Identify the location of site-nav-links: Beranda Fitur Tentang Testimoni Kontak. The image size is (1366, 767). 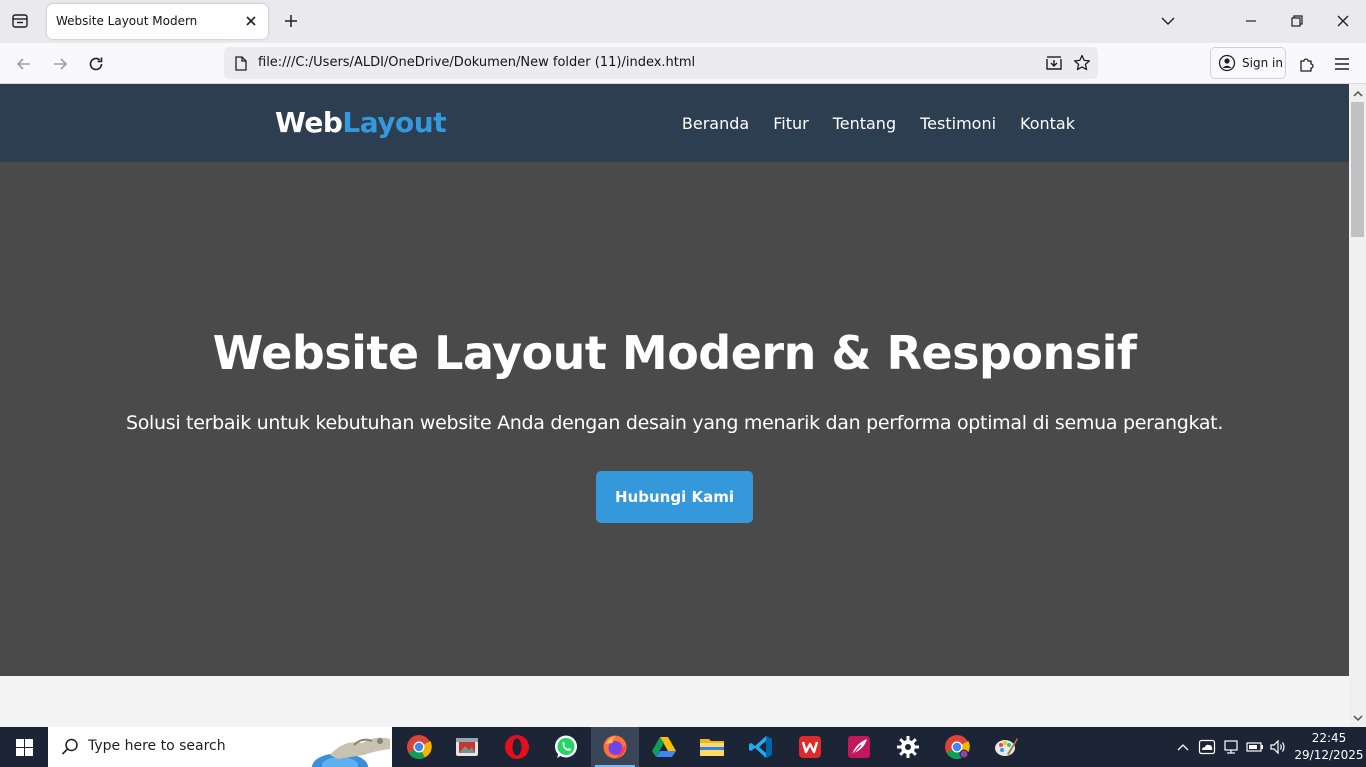
(878, 123).